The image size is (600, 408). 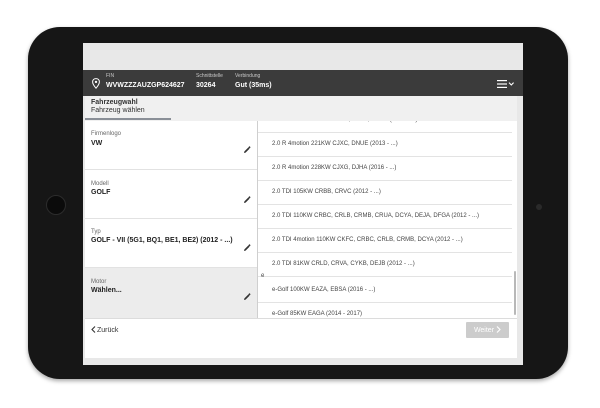 What do you see at coordinates (106, 134) in the screenshot?
I see `field-label: Firmenlogo` at bounding box center [106, 134].